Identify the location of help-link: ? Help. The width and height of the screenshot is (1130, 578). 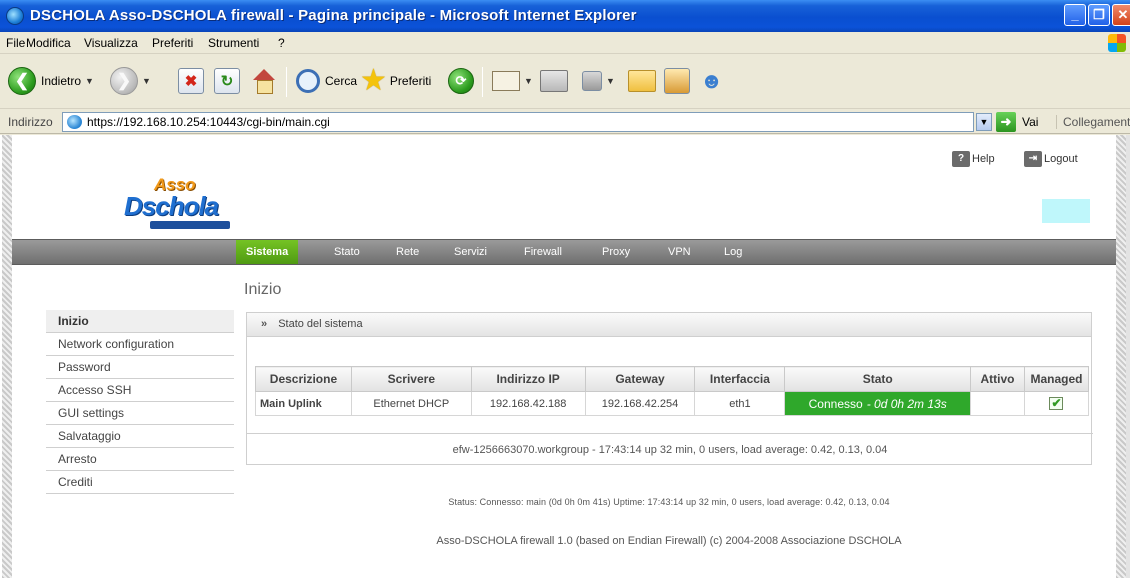
(973, 159).